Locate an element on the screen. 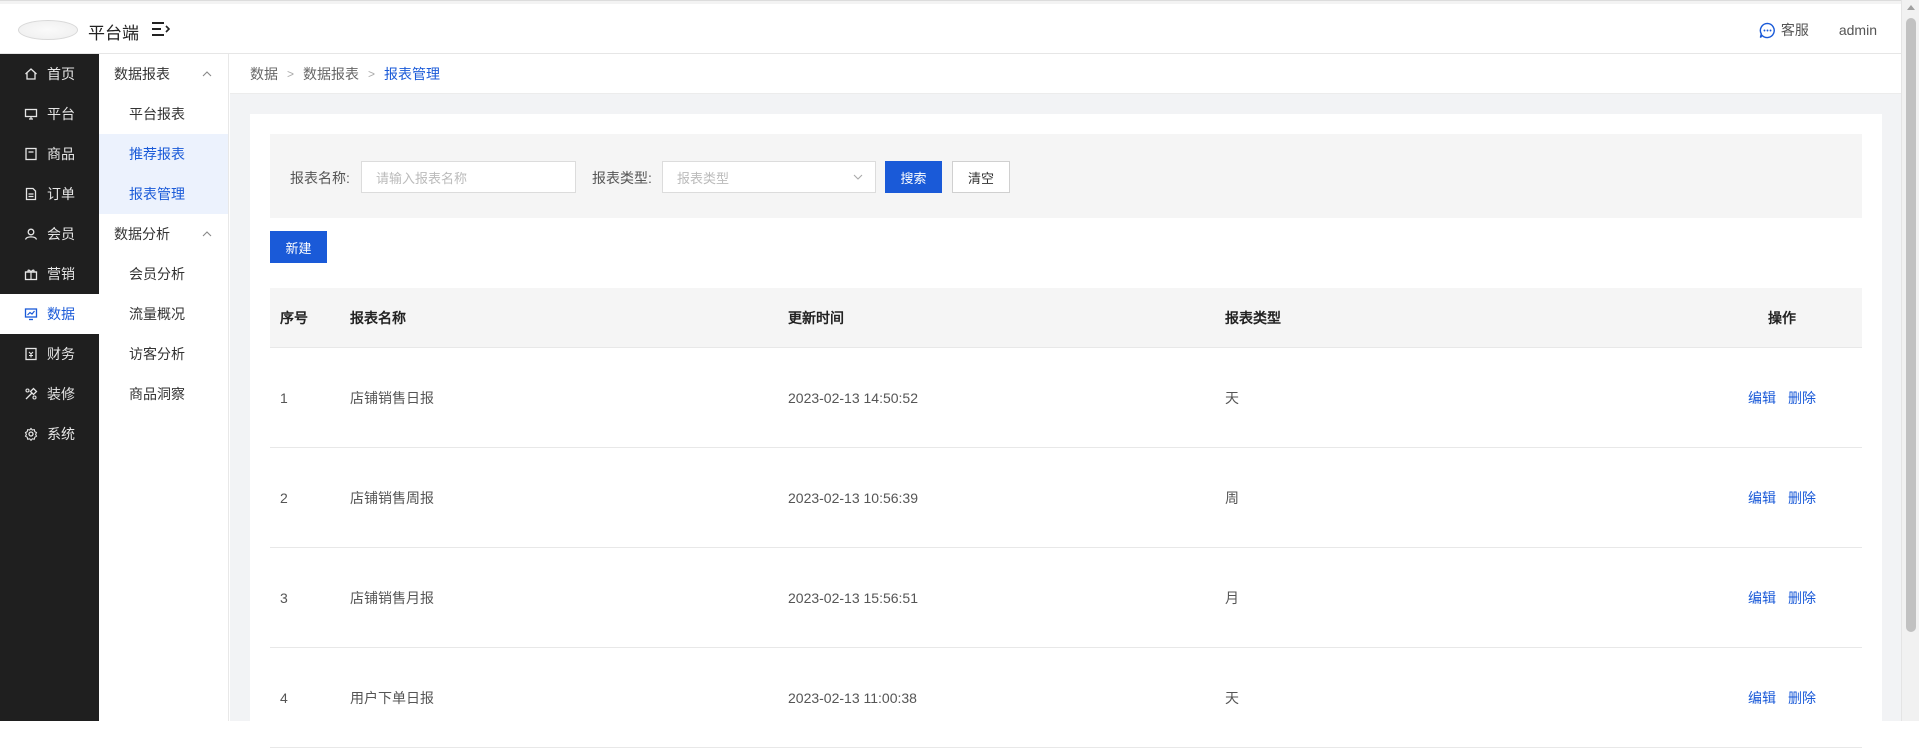  settings-icon is located at coordinates (31, 434).